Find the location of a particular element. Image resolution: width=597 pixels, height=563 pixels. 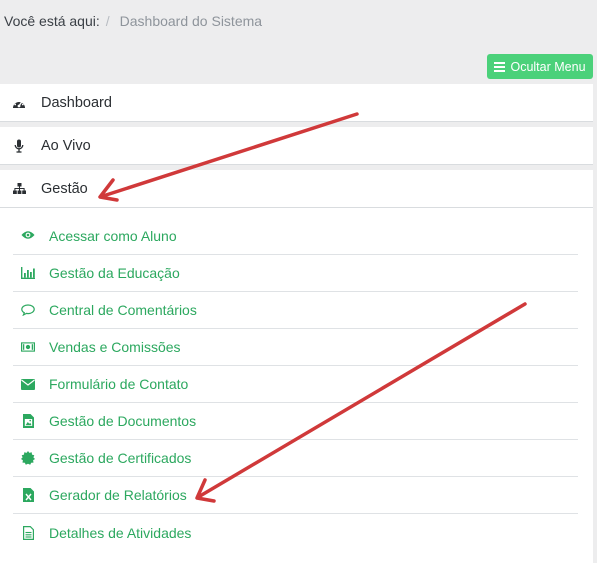

submenu-item-label: Acessar como Aluno is located at coordinates (113, 236).